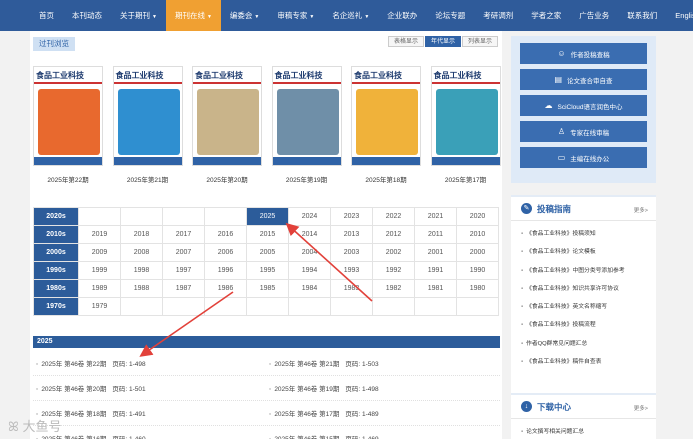  I want to click on decade-button: 1990s, so click(56, 270).